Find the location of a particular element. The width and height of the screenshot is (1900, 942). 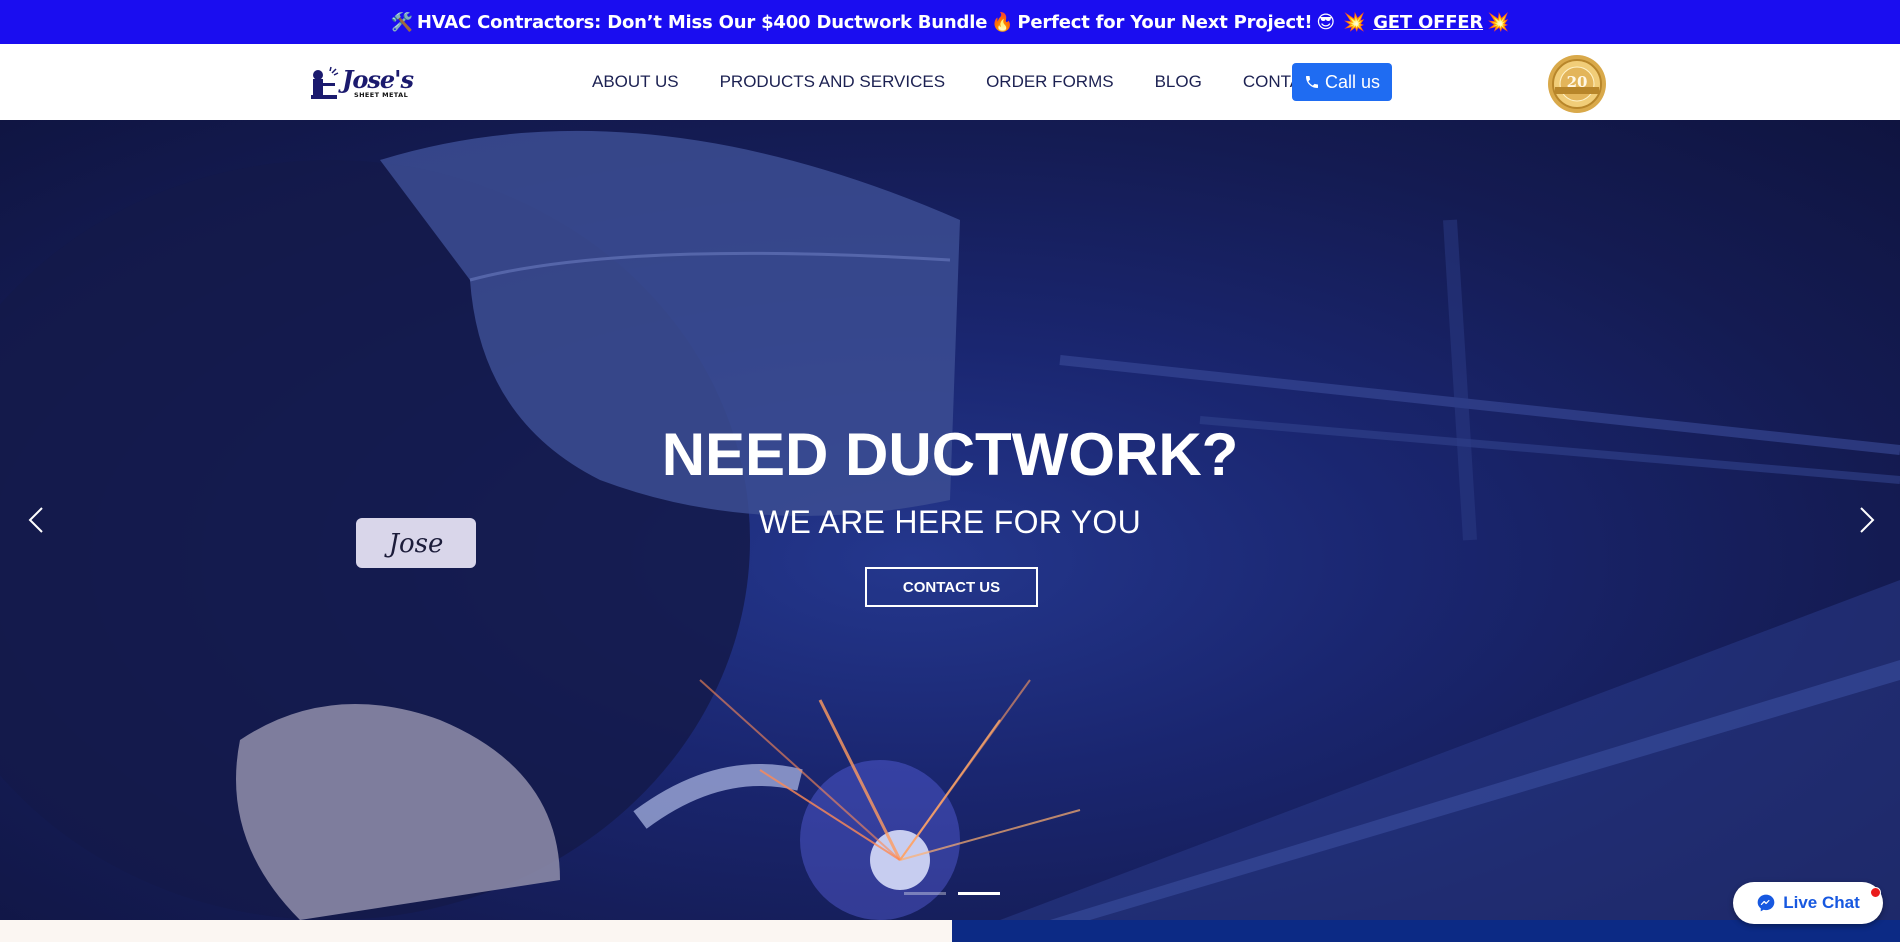

section-strip-left is located at coordinates (476, 931).